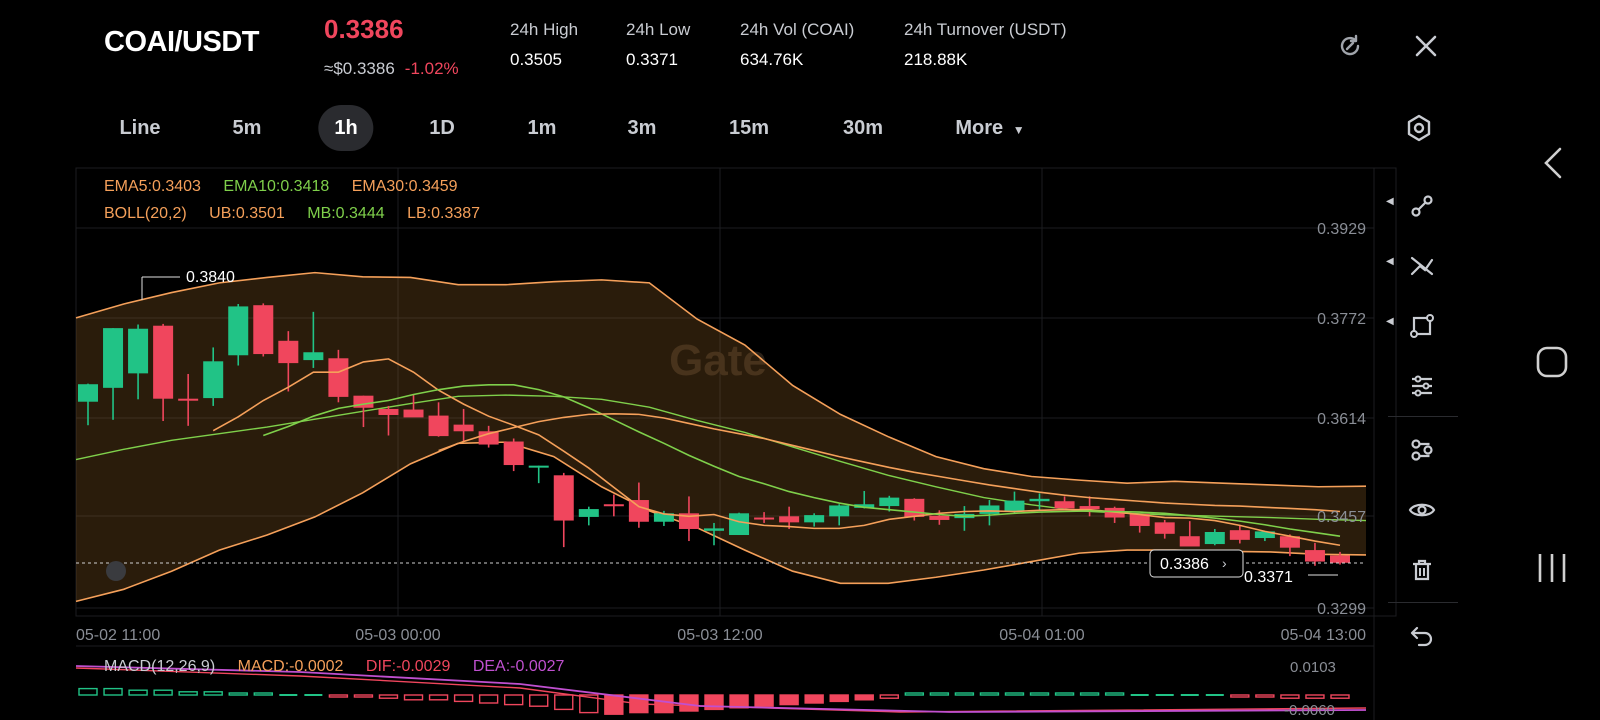 The height and width of the screenshot is (720, 1600). I want to click on max-price-label: 0.3840, so click(210, 277).